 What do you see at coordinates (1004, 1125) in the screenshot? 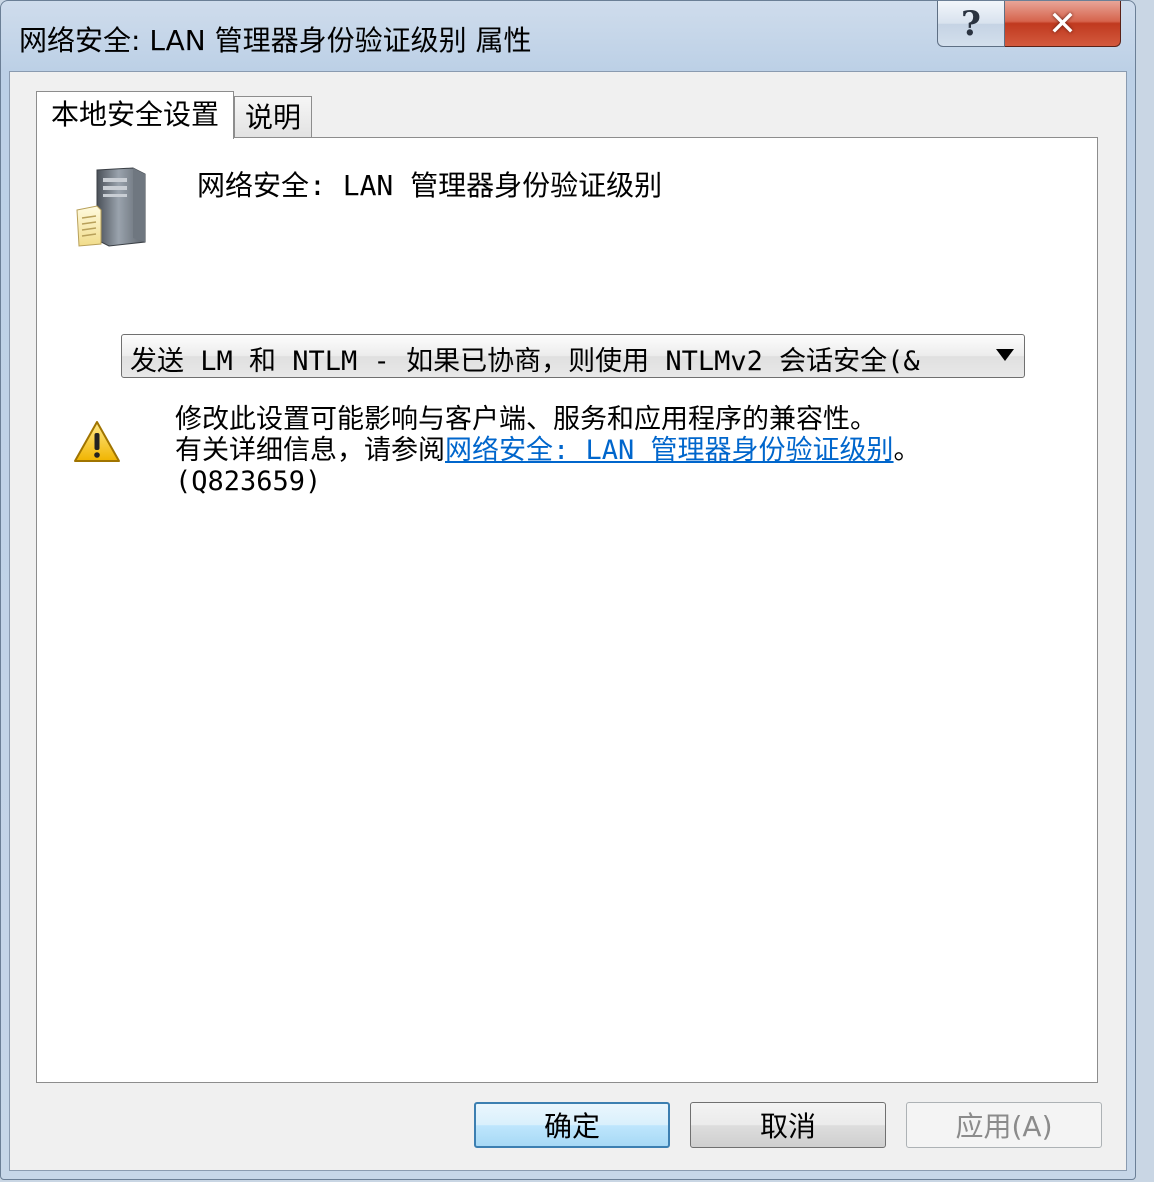
I see `apply-button: 应用(A)` at bounding box center [1004, 1125].